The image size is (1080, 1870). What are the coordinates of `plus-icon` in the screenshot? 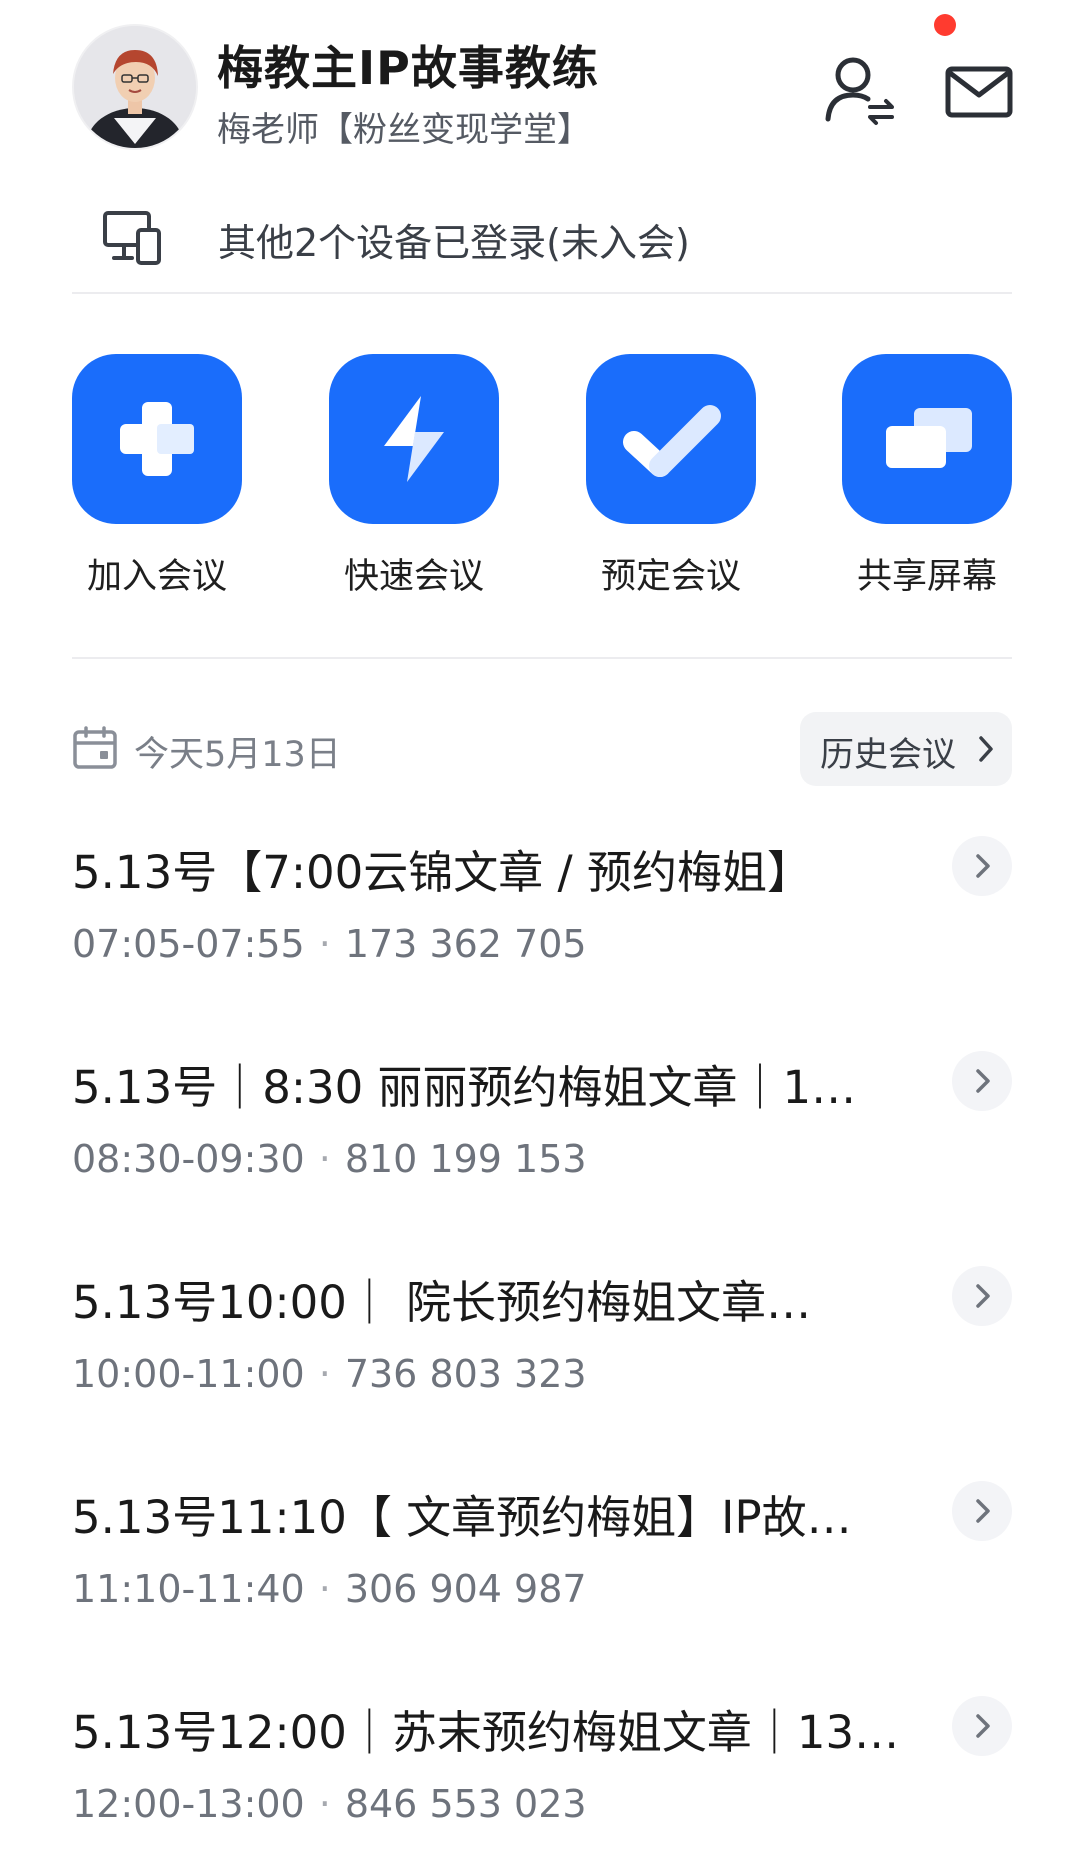 It's located at (157, 439).